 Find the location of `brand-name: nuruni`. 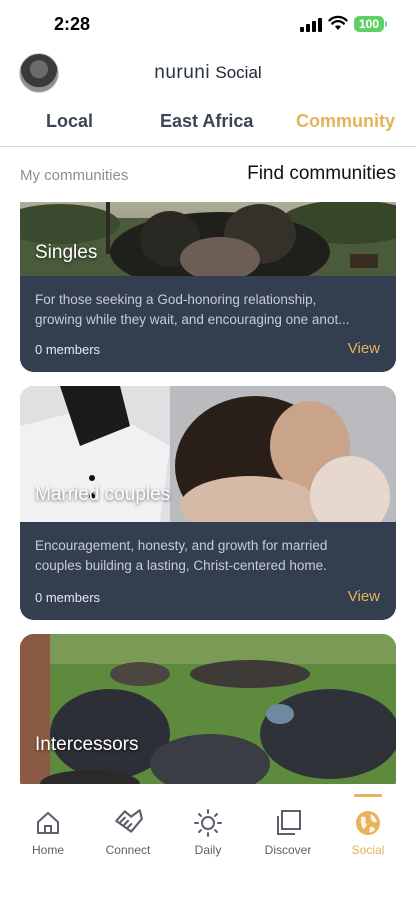

brand-name: nuruni is located at coordinates (182, 72).